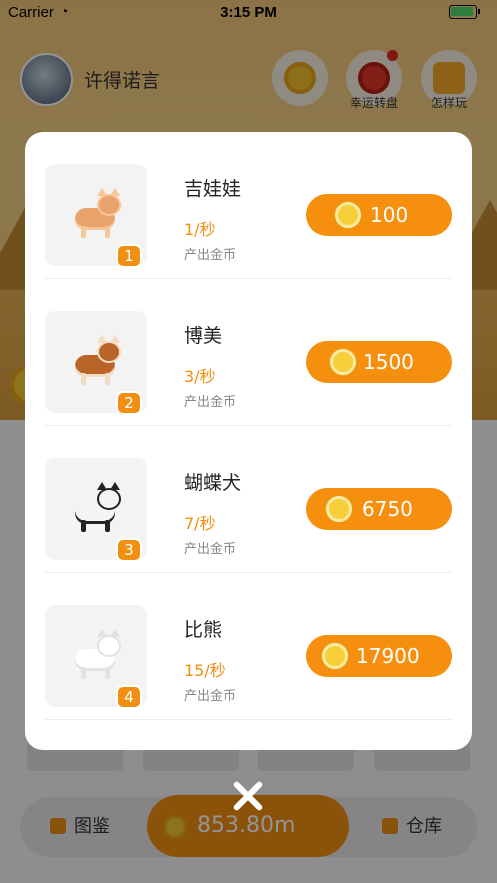 The image size is (497, 883). Describe the element at coordinates (388, 656) in the screenshot. I see `price-label: 17900` at that location.